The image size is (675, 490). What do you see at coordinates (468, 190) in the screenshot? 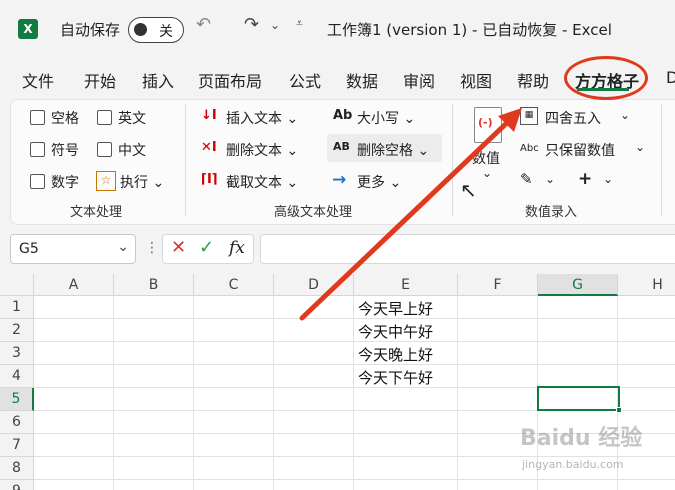
I see `mouse-cursor-icon: ↖` at bounding box center [468, 190].